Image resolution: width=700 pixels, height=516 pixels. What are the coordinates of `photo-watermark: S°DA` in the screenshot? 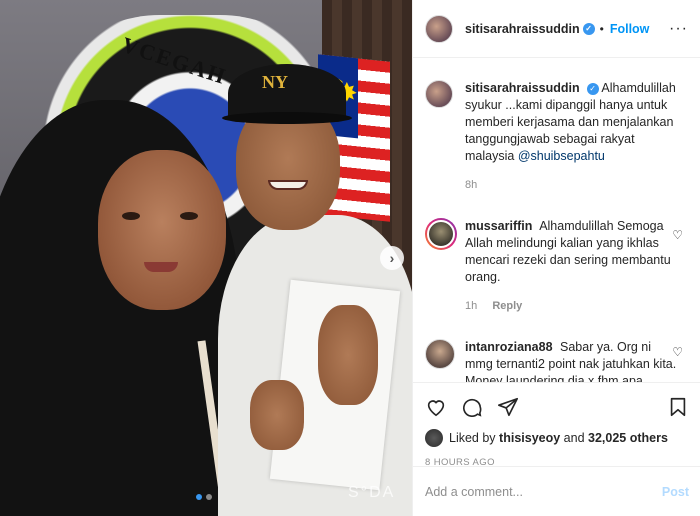 It's located at (372, 492).